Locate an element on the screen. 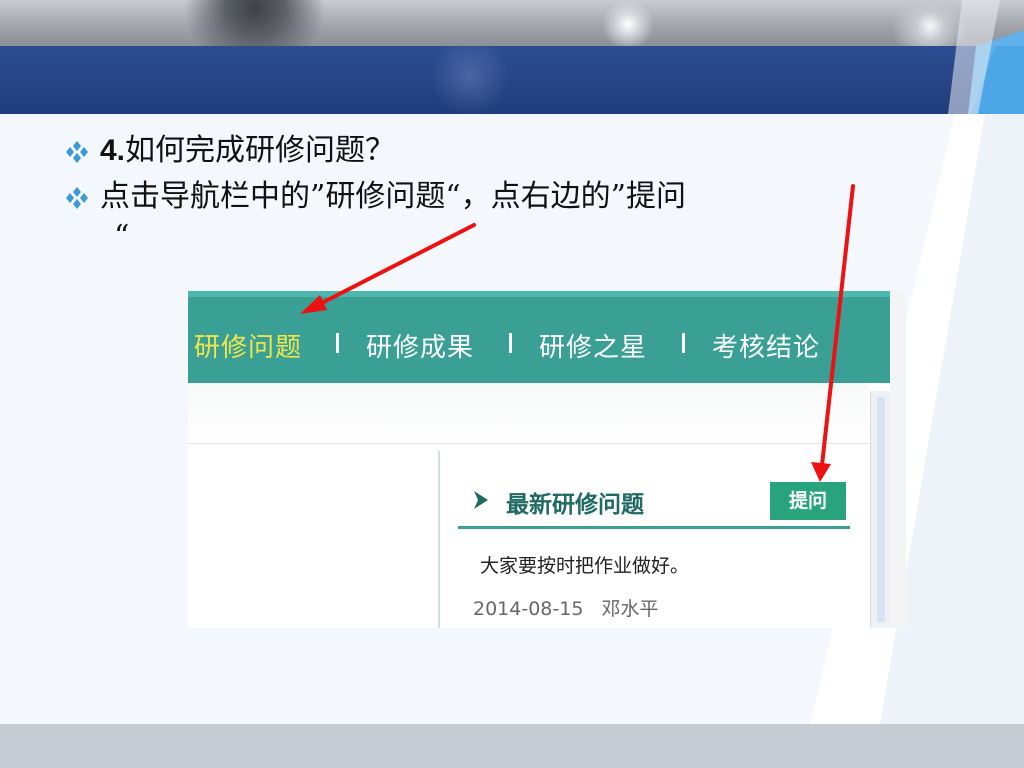 This screenshot has width=1024, height=768. bullet-item-2: 点击导航栏中的”研修问题“，点右边的”提问 is located at coordinates (512, 197).